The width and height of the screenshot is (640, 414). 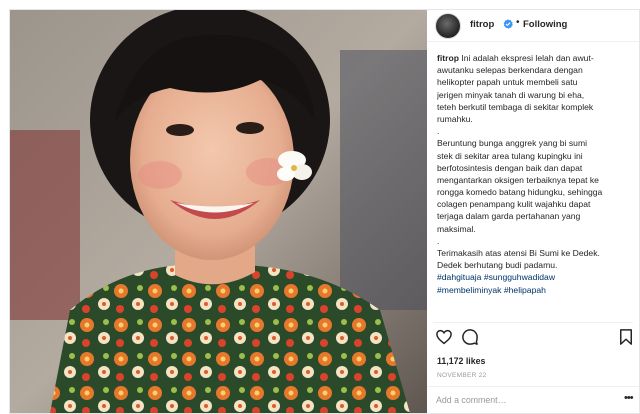 What do you see at coordinates (534, 400) in the screenshot?
I see `comment-input` at bounding box center [534, 400].